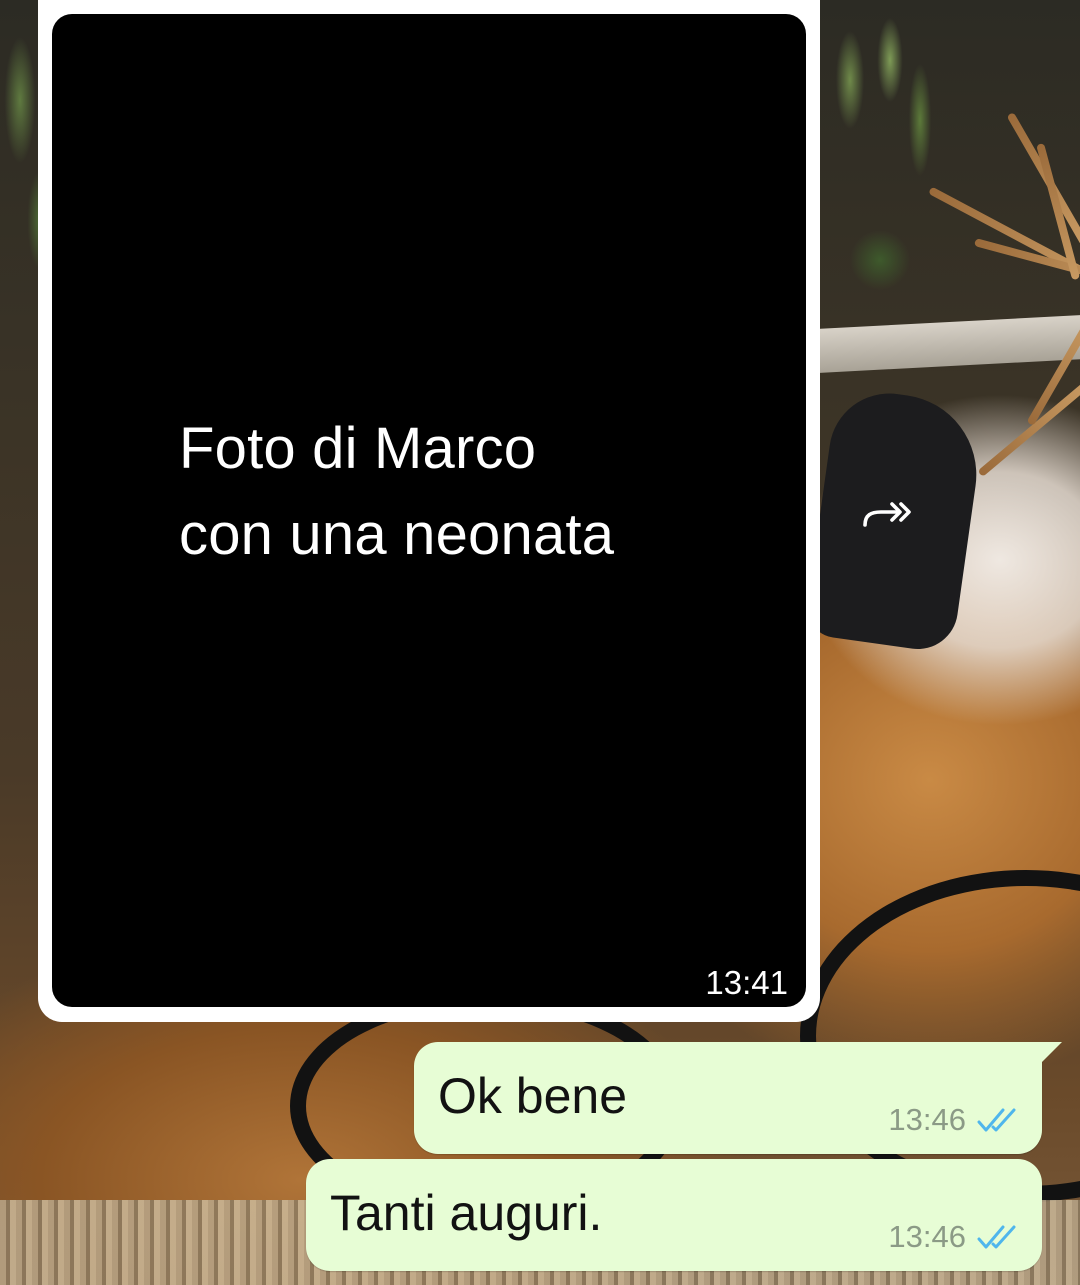 This screenshot has width=1080, height=1285. What do you see at coordinates (466, 1213) in the screenshot?
I see `message-text: Tanti auguri.` at bounding box center [466, 1213].